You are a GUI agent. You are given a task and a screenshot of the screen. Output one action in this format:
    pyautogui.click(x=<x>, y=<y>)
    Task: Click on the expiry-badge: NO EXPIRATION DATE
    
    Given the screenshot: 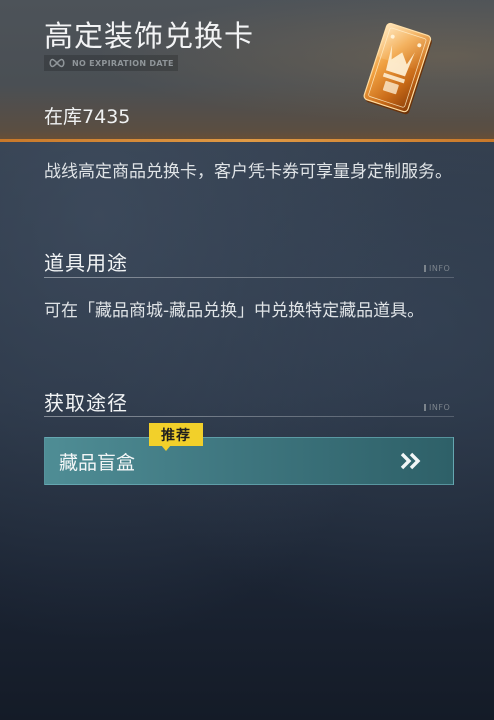 What is the action you would take?
    pyautogui.click(x=111, y=63)
    